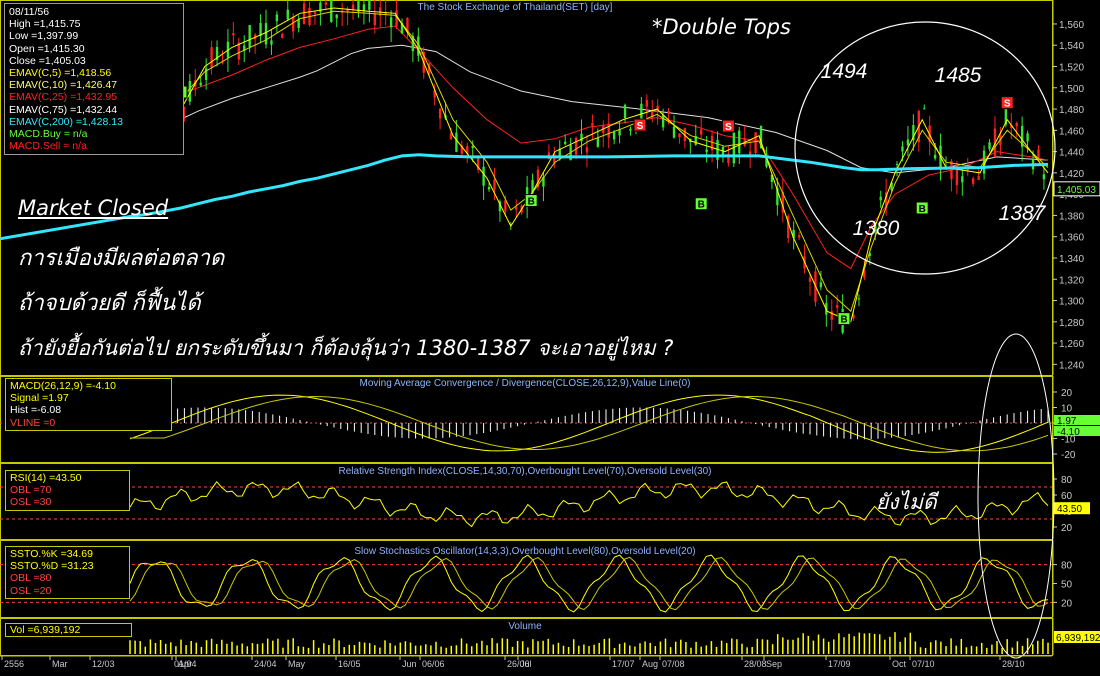  I want to click on price-tick-label: 1,300, so click(1071, 302).